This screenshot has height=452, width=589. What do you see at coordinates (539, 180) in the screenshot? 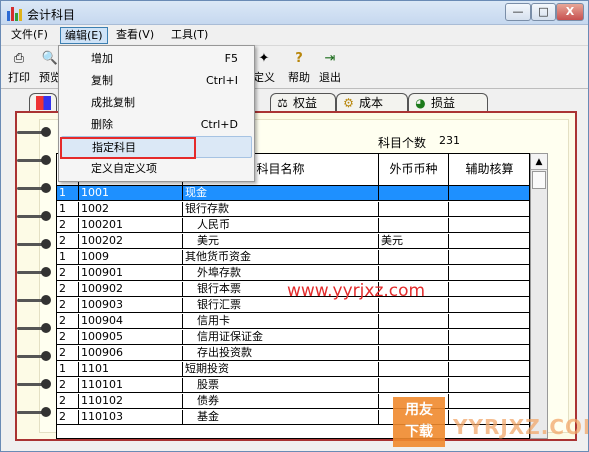
I see `scroll-thumb` at bounding box center [539, 180].